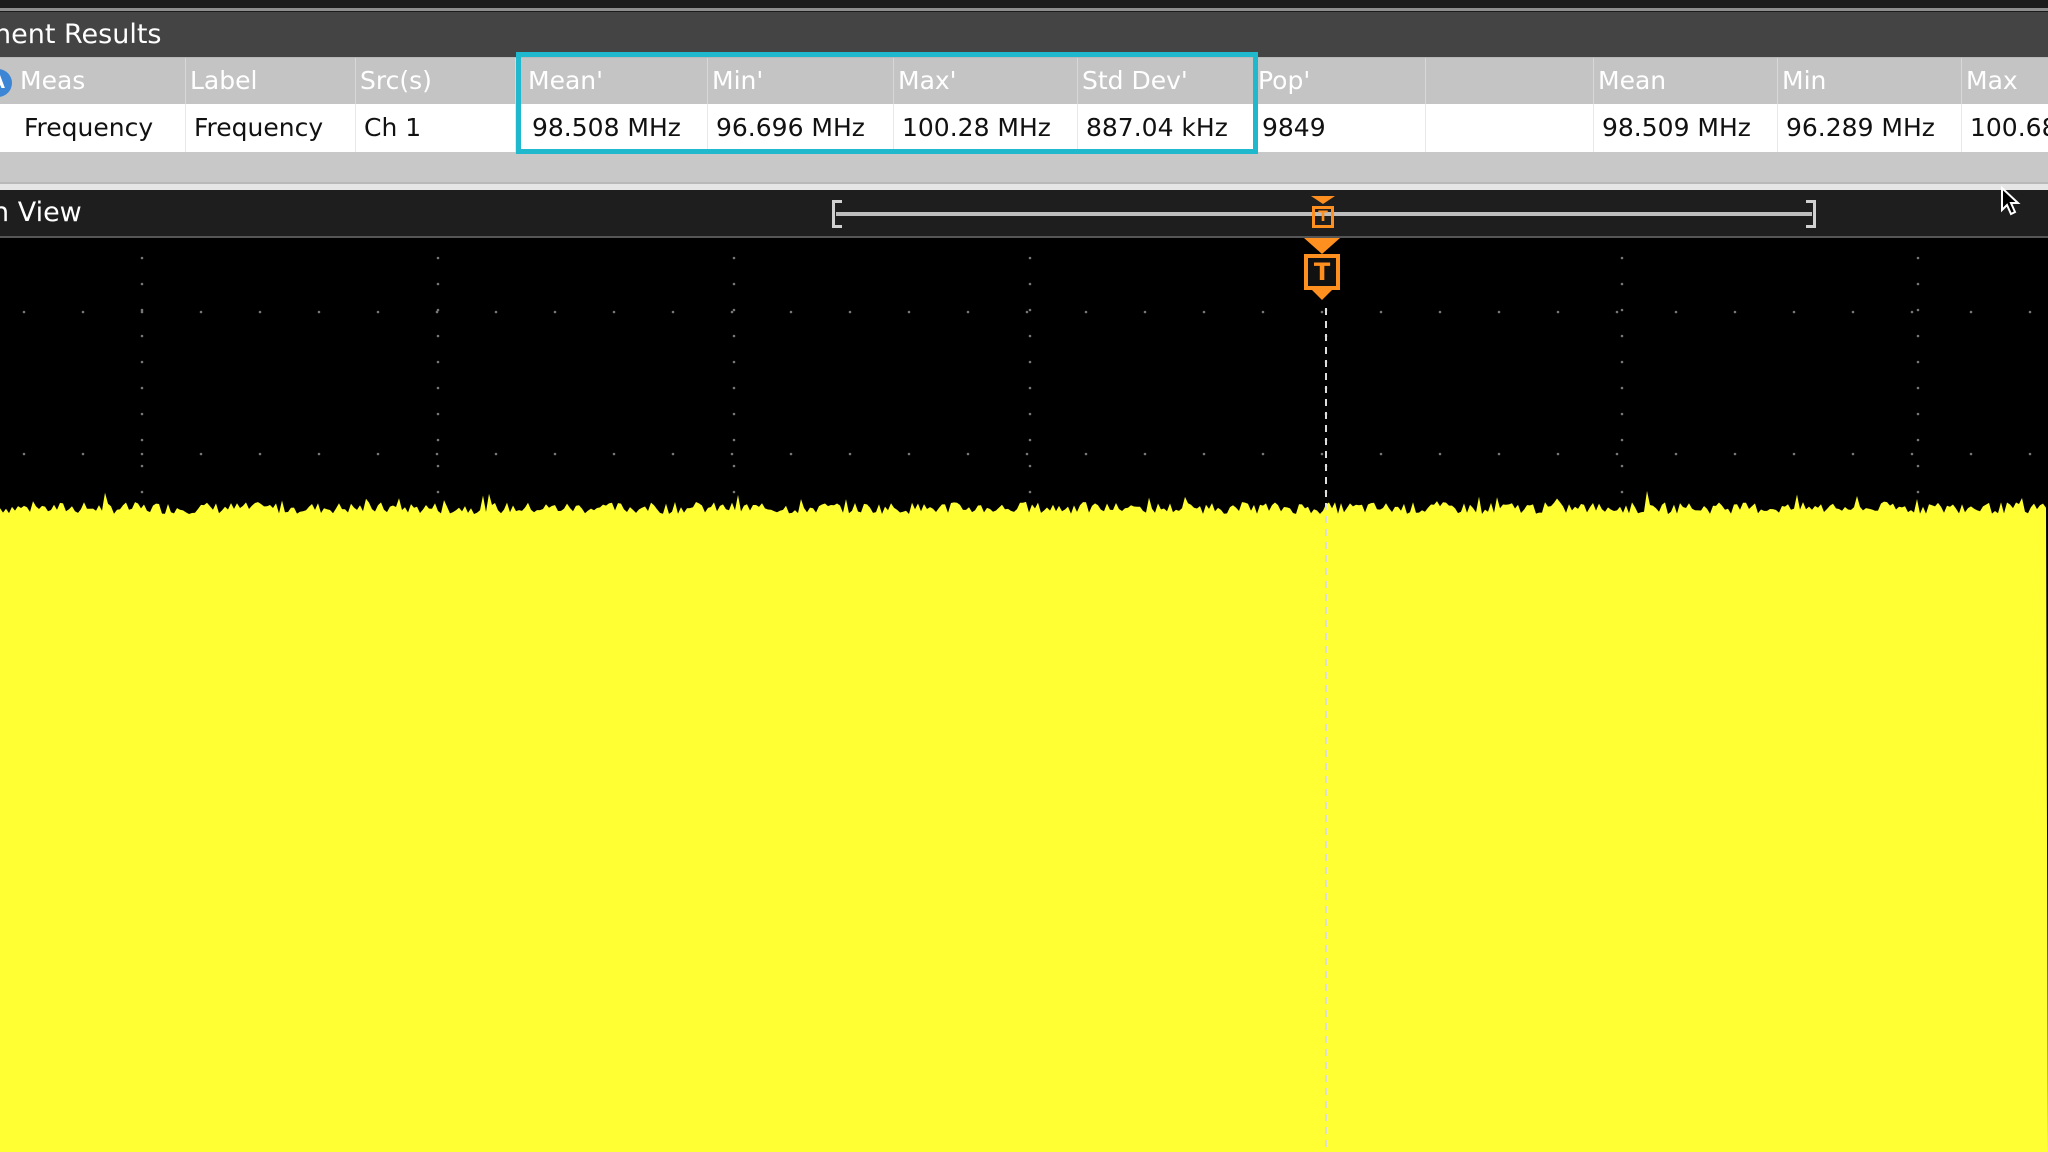 The width and height of the screenshot is (2048, 1152). Describe the element at coordinates (2009, 127) in the screenshot. I see `cell-max: 100.68` at that location.